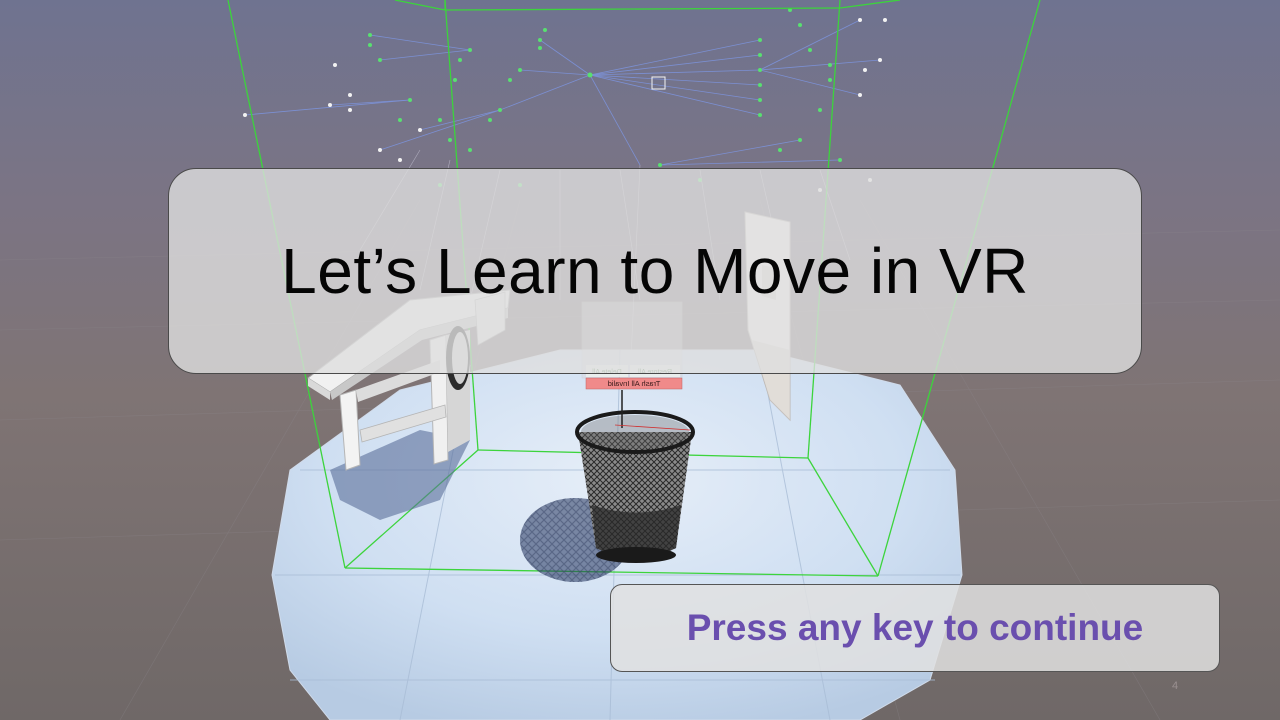 The height and width of the screenshot is (720, 1280). Describe the element at coordinates (635, 476) in the screenshot. I see `trash-bin-model` at that location.